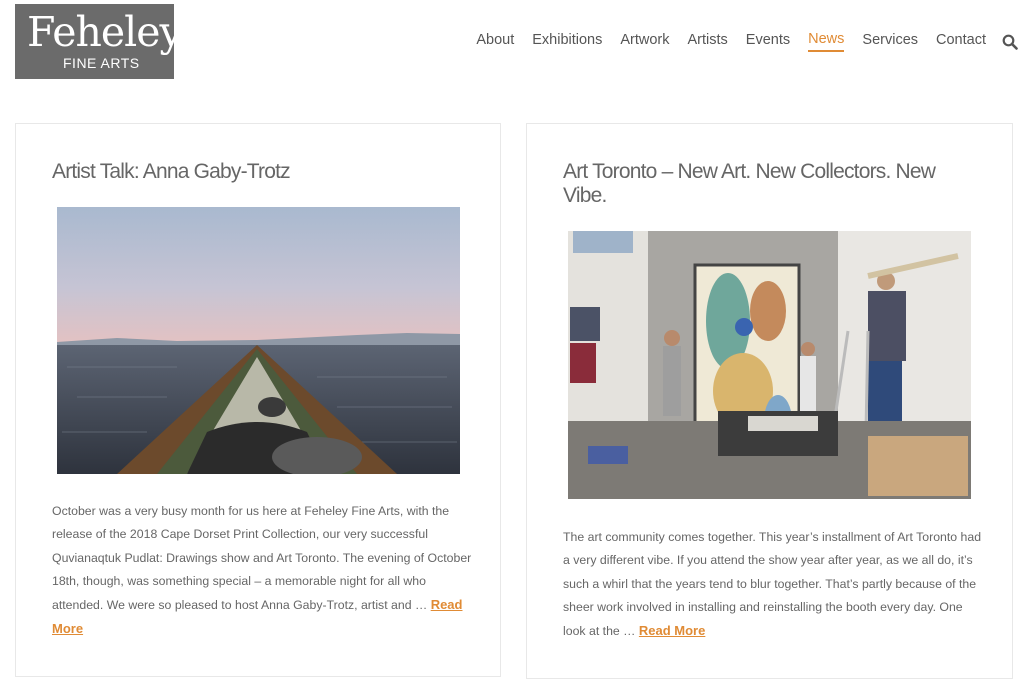 Image resolution: width=1030 pixels, height=688 pixels. Describe the element at coordinates (495, 41) in the screenshot. I see `nav-item-about: About` at that location.